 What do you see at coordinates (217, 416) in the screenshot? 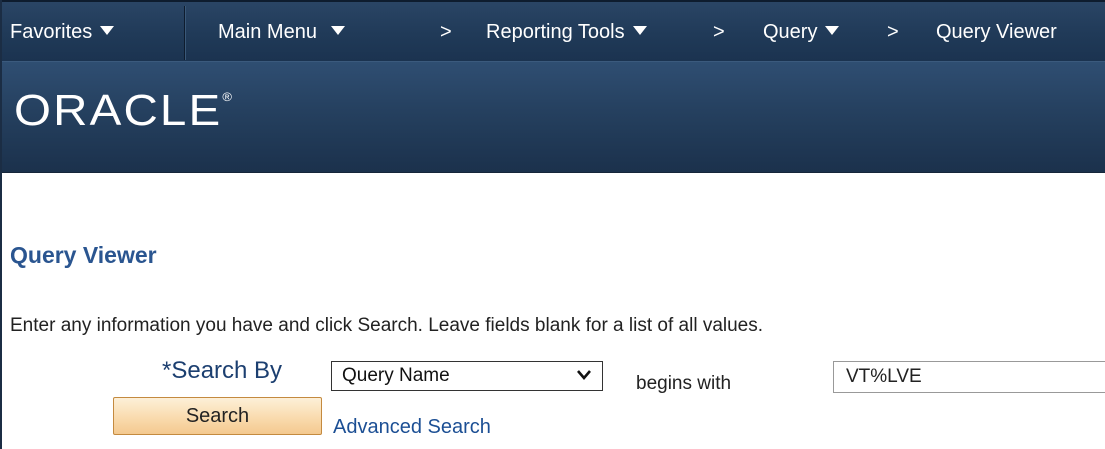
I see `search-button: Search` at bounding box center [217, 416].